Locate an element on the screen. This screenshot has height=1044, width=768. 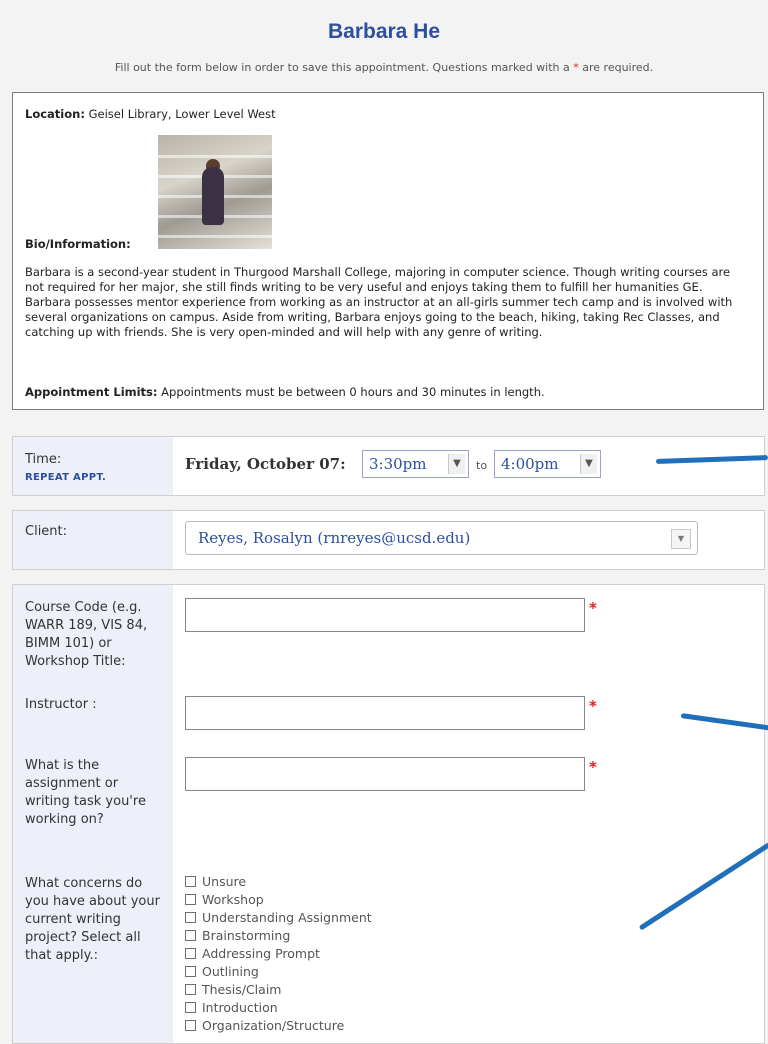
time-label-cell: Time: REPEAT APPT. is located at coordinates (93, 466).